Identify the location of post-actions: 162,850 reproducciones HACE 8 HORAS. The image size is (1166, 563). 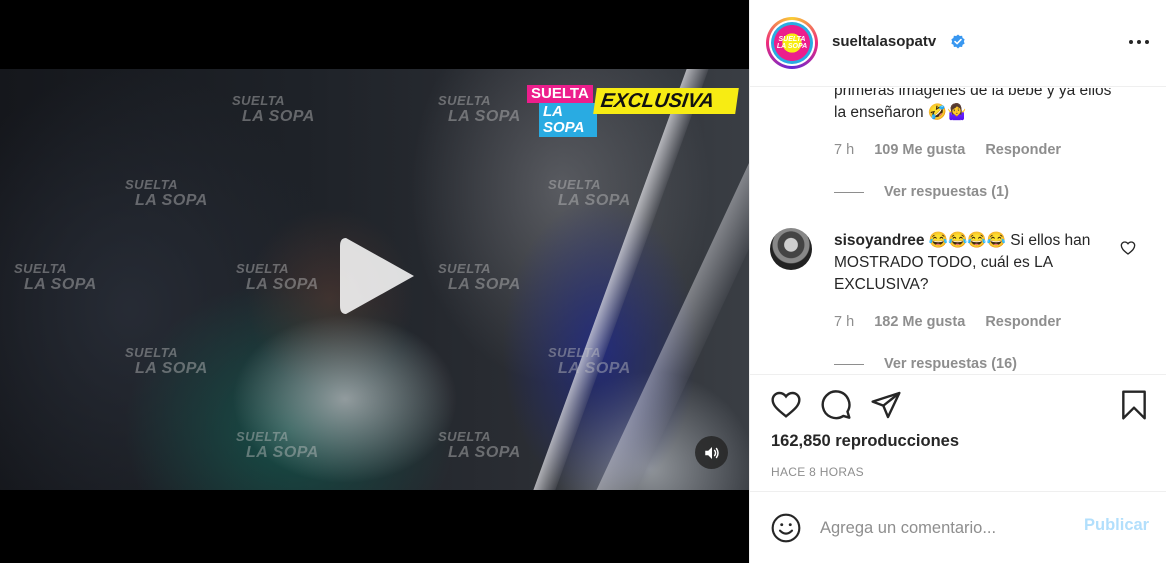
(958, 433).